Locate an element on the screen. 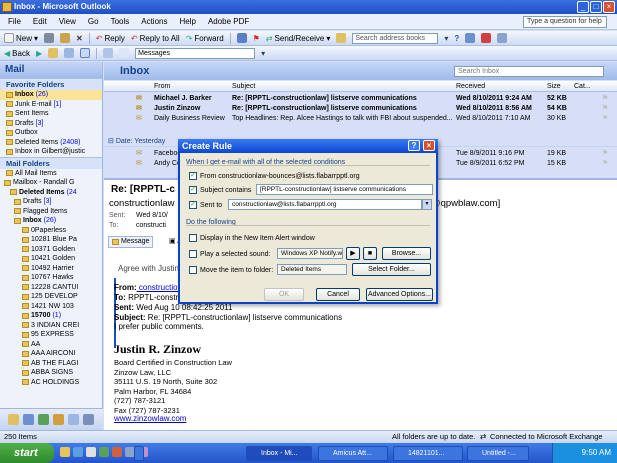  print-icon is located at coordinates (49, 38).